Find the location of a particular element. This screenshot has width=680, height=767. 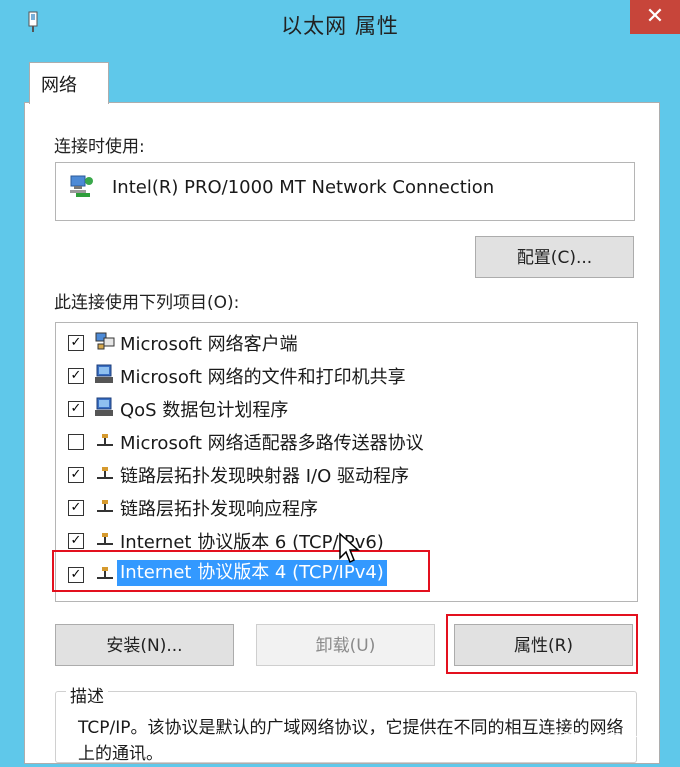

description-title: 描述 is located at coordinates (87, 694).